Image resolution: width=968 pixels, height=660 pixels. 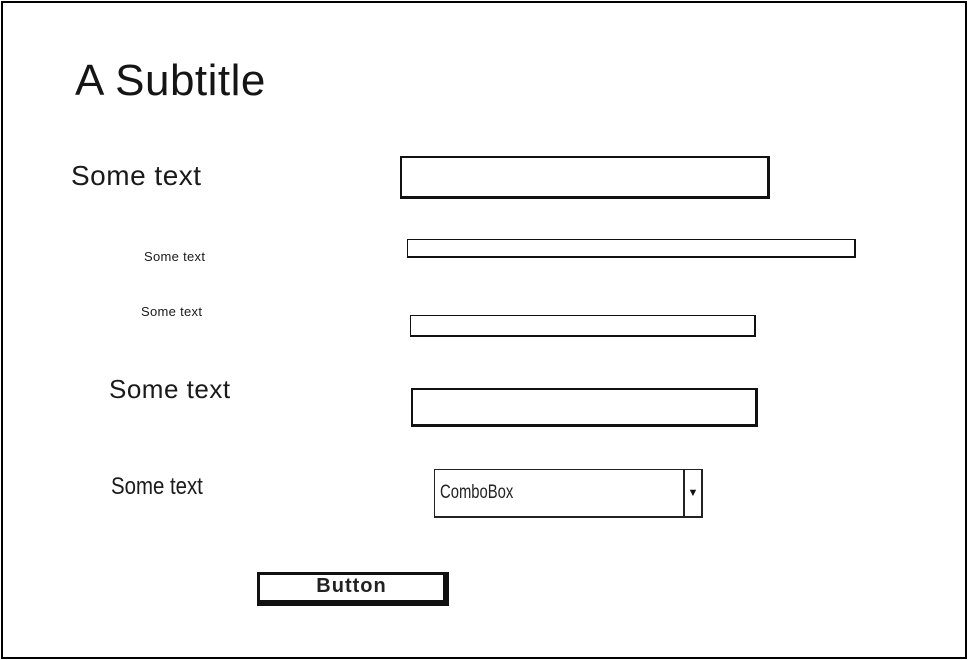 I want to click on dropdown-arrow-icon: ▼, so click(x=692, y=493).